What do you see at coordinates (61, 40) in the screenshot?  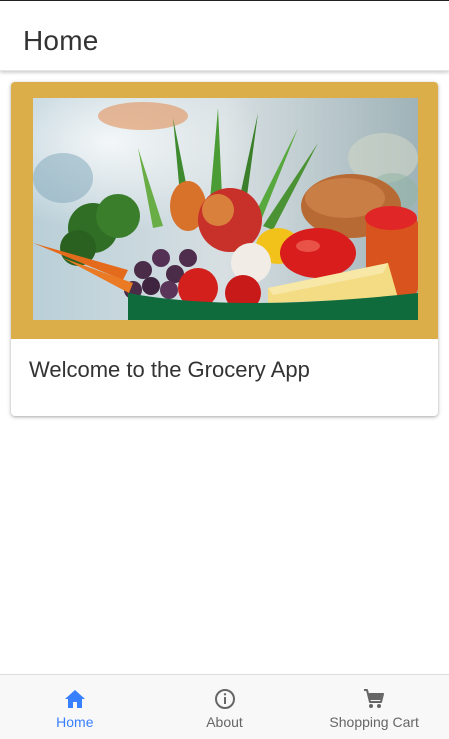 I see `page-title: Home` at bounding box center [61, 40].